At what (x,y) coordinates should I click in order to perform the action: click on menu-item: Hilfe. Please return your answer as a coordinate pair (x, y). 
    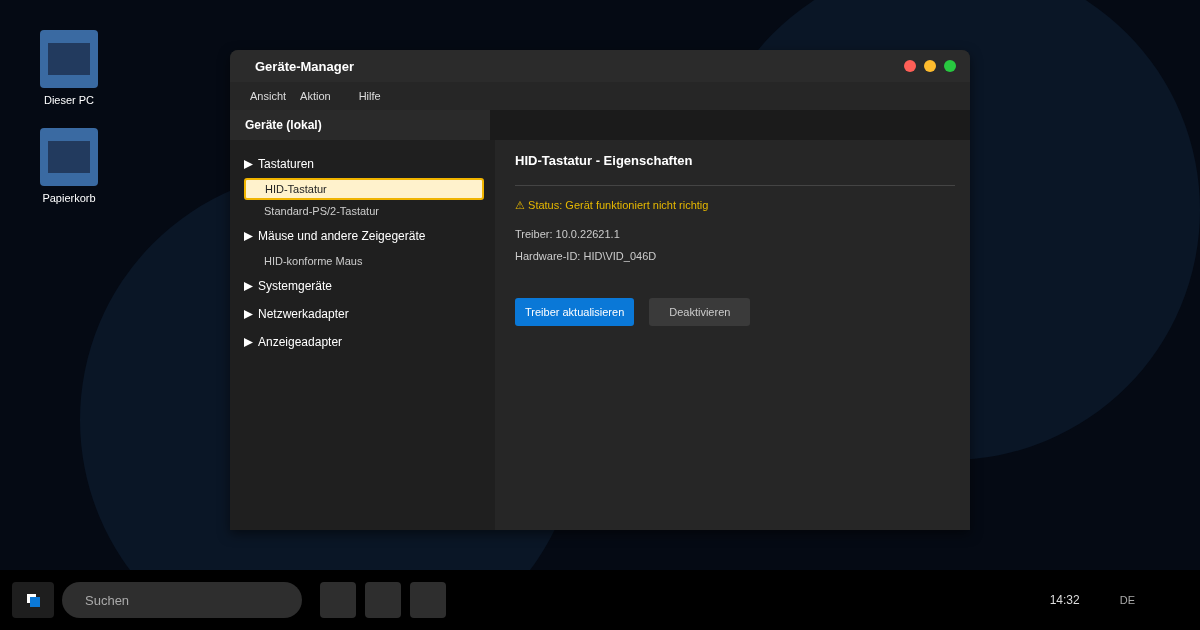
    Looking at the image, I should click on (369, 96).